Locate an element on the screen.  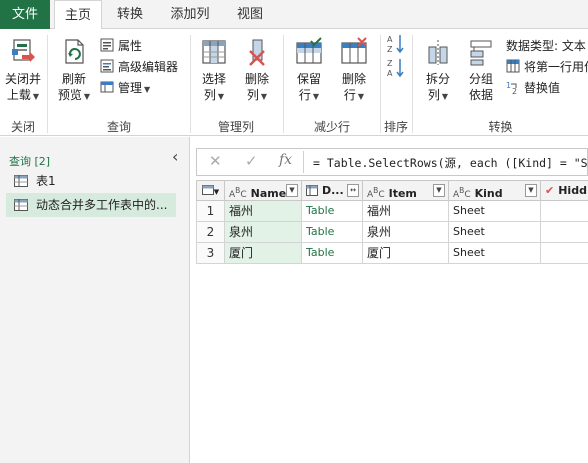
split-column-button: 拆分 列 ▼ is located at coordinates (438, 71).